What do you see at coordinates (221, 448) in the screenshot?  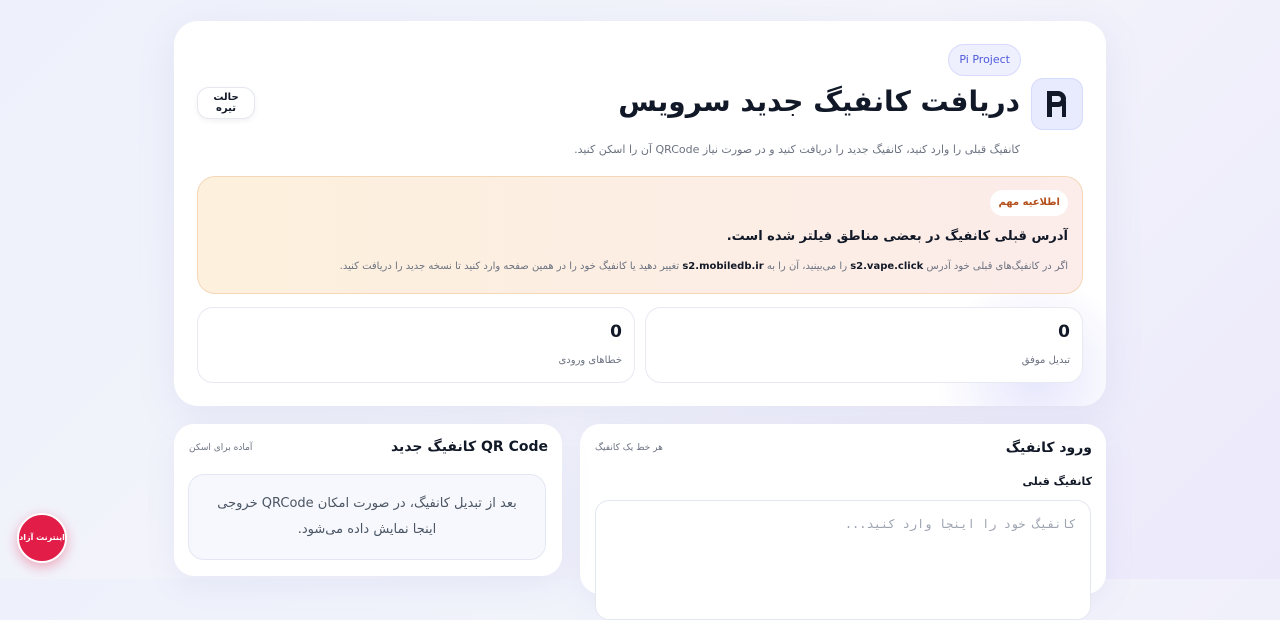 I see `qr-status: آماده برای اسکن` at bounding box center [221, 448].